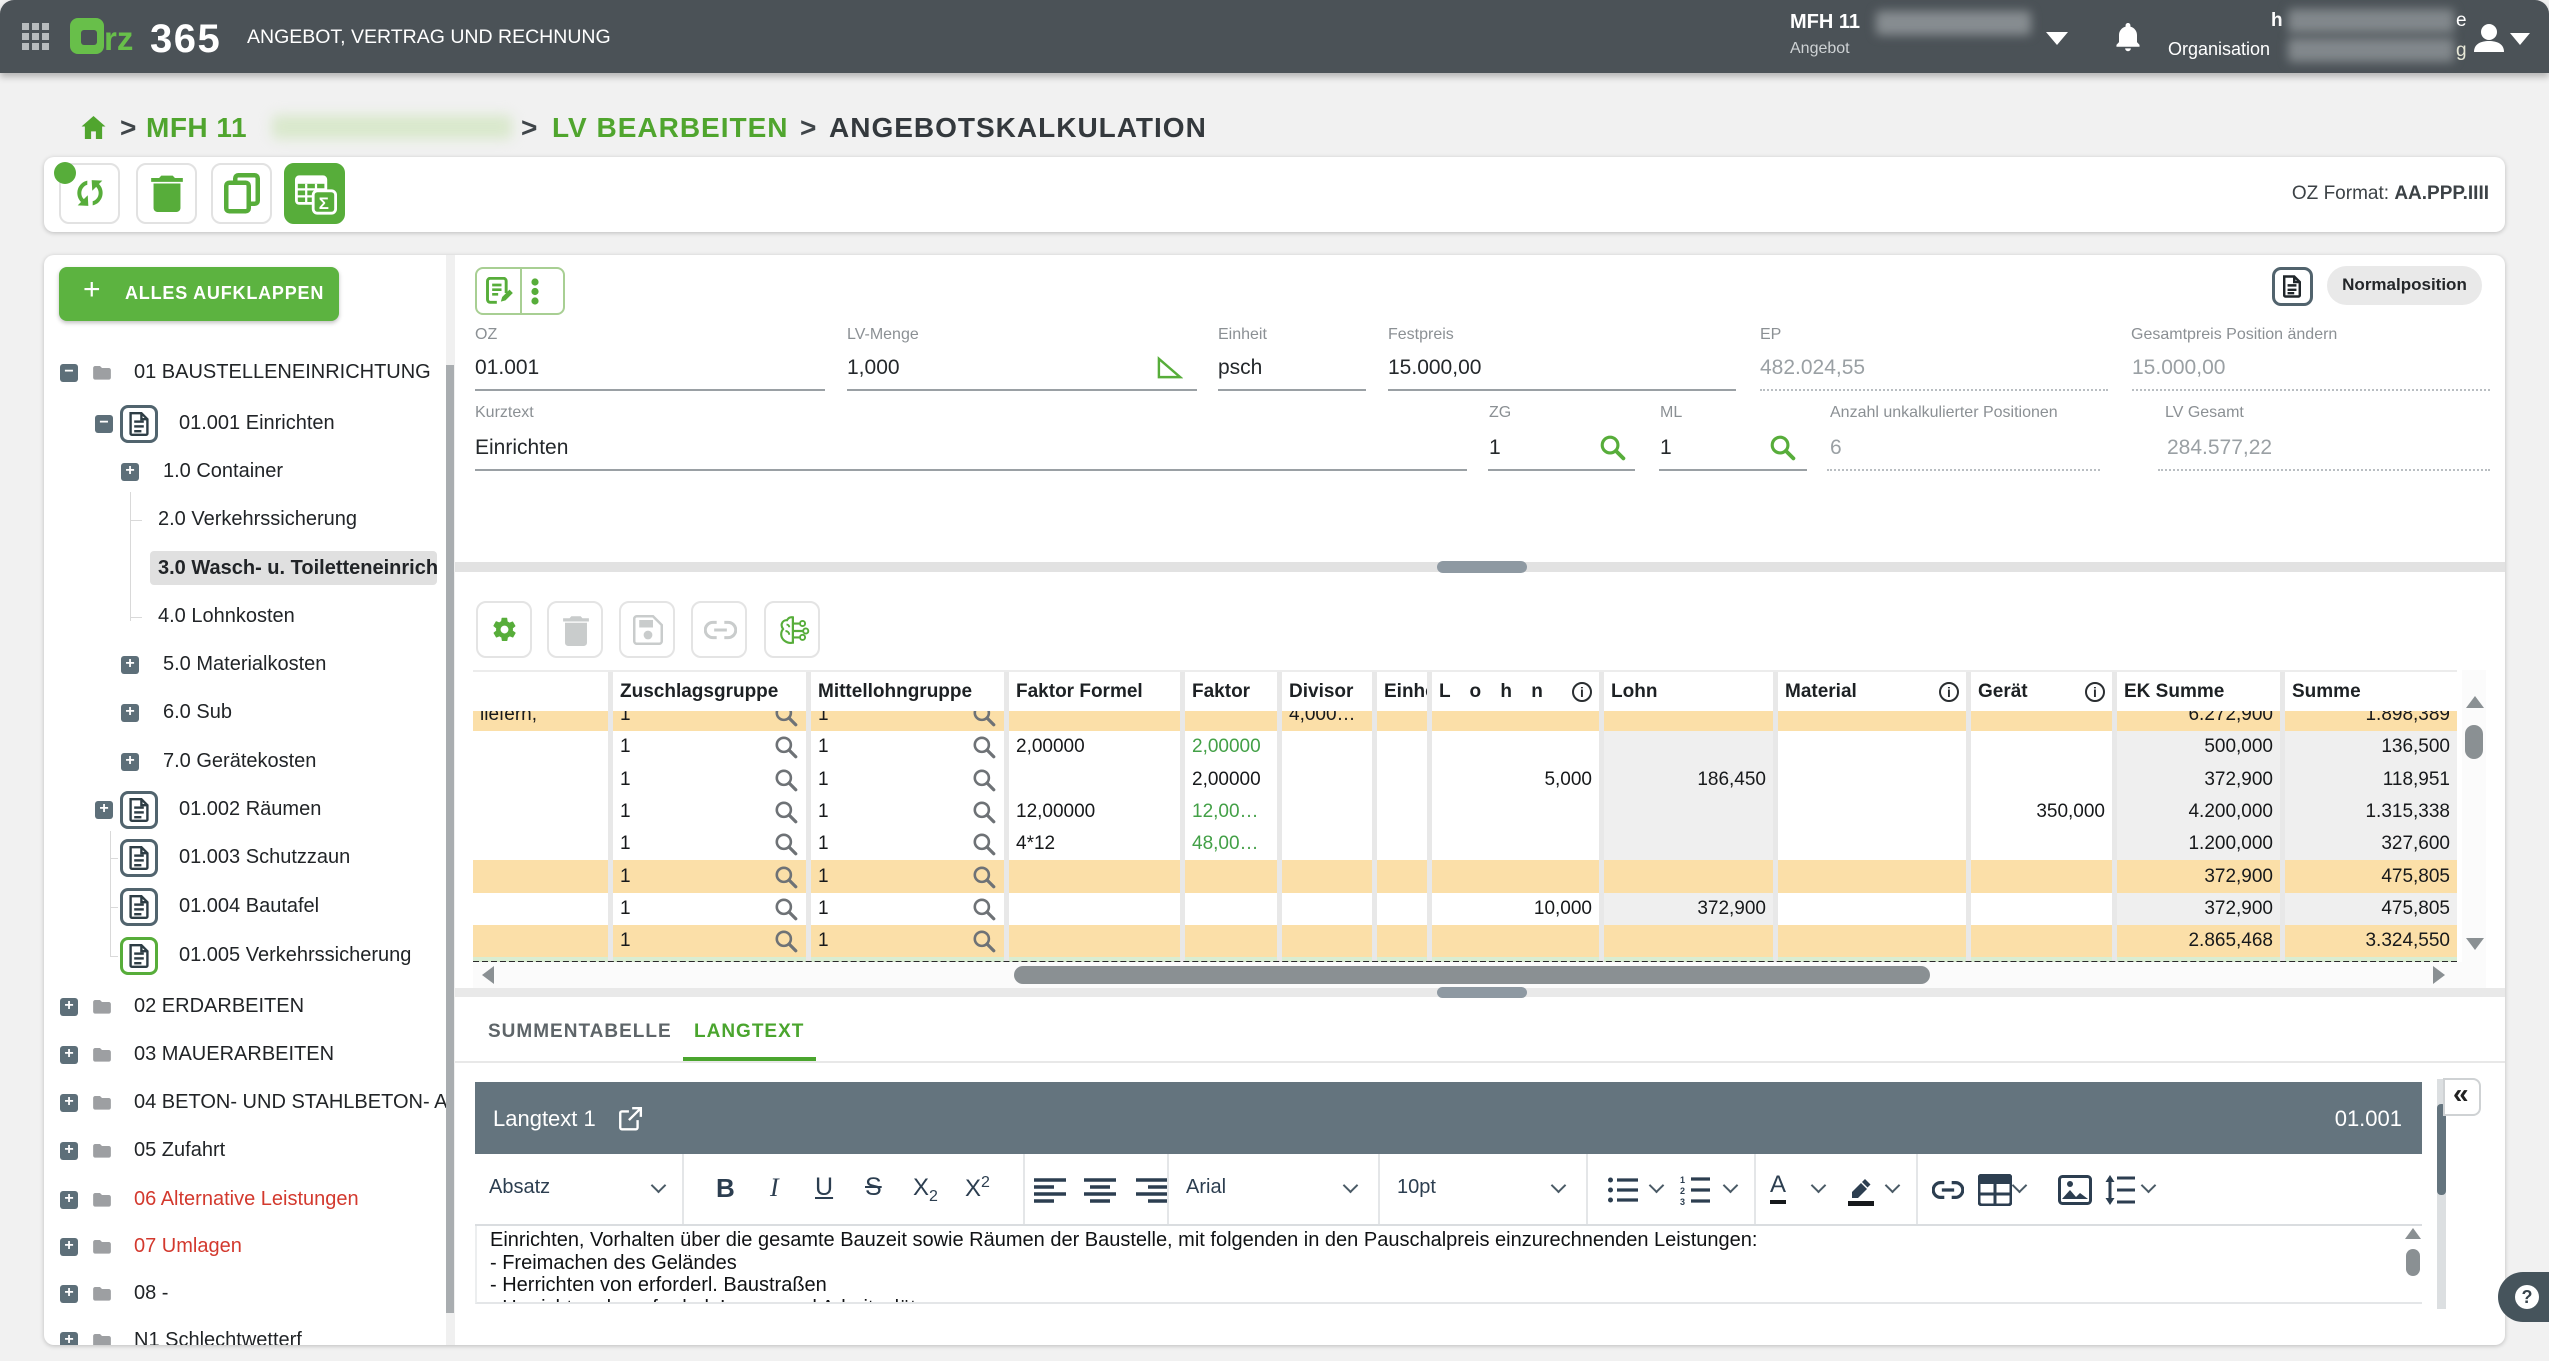 The width and height of the screenshot is (2549, 1361). I want to click on svg-text: 1, so click(1682, 1180).